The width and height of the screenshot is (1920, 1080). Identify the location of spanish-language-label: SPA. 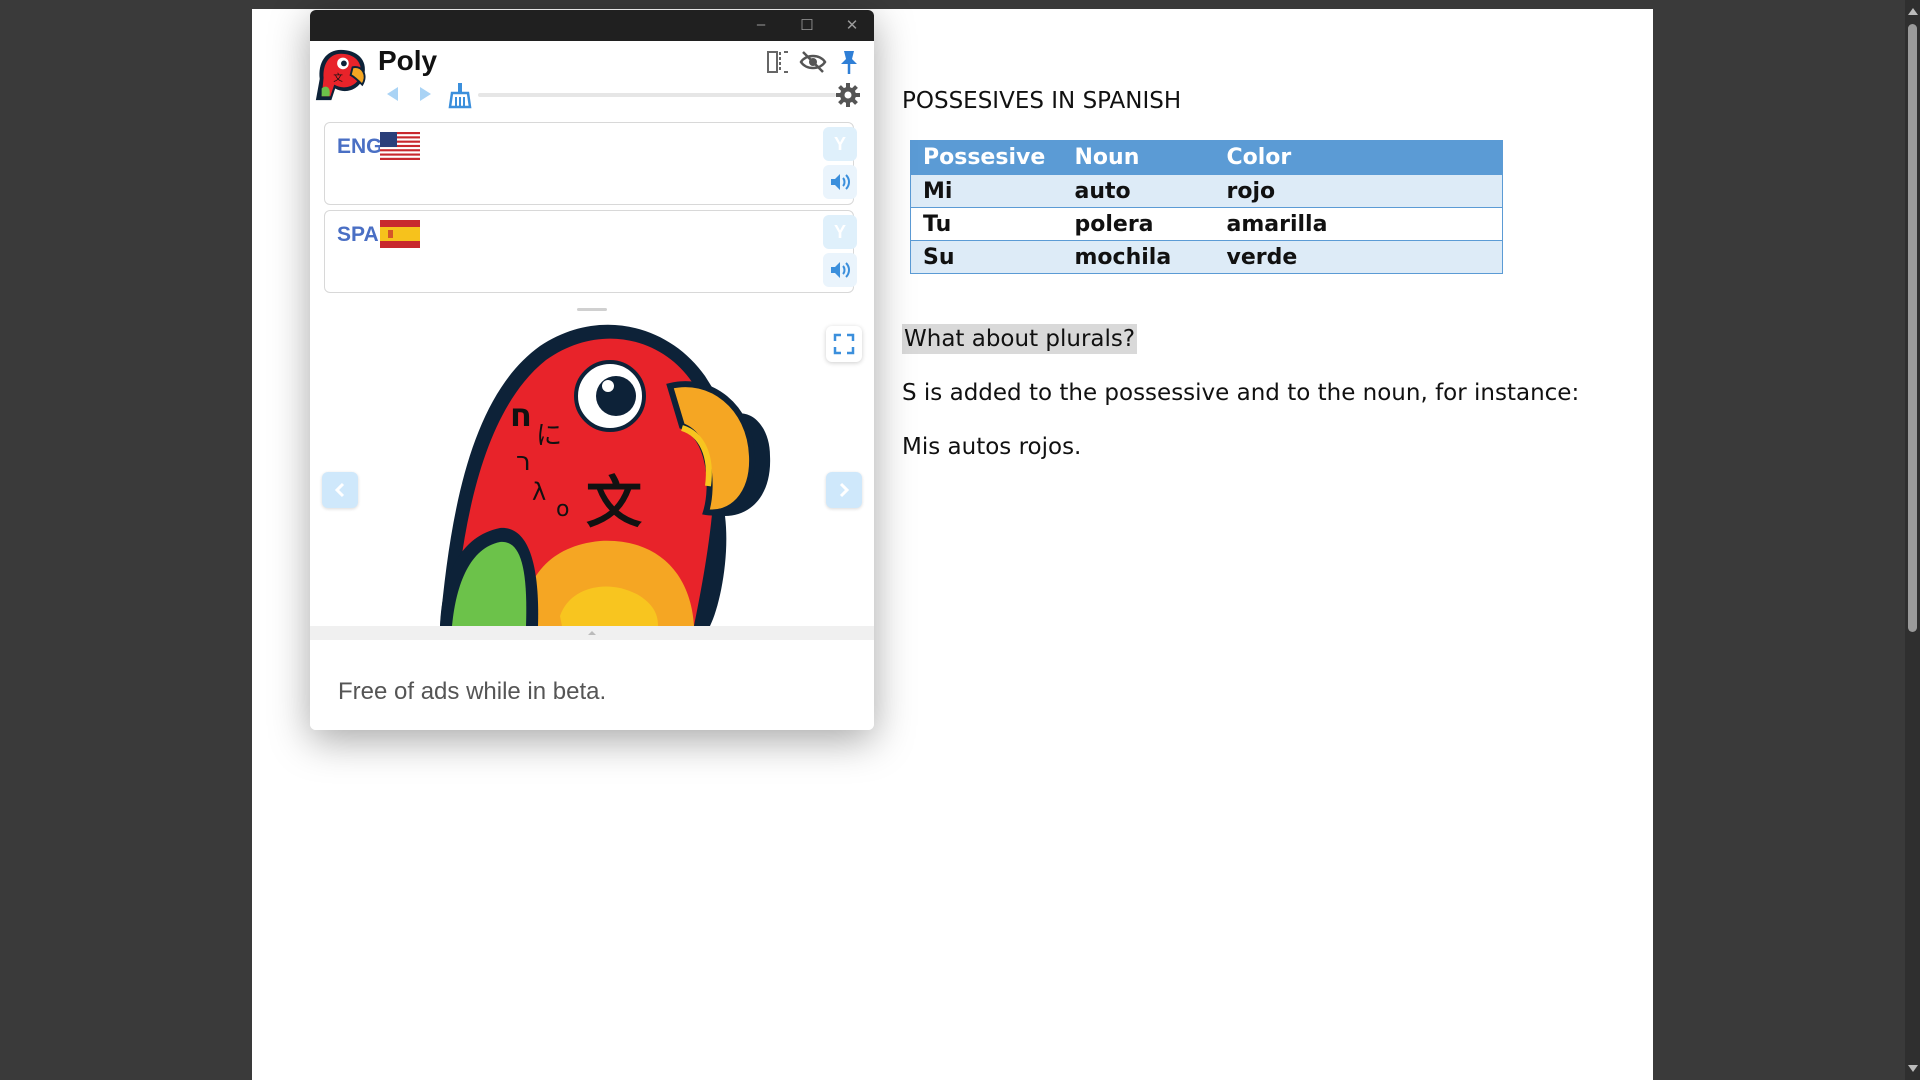
(358, 234).